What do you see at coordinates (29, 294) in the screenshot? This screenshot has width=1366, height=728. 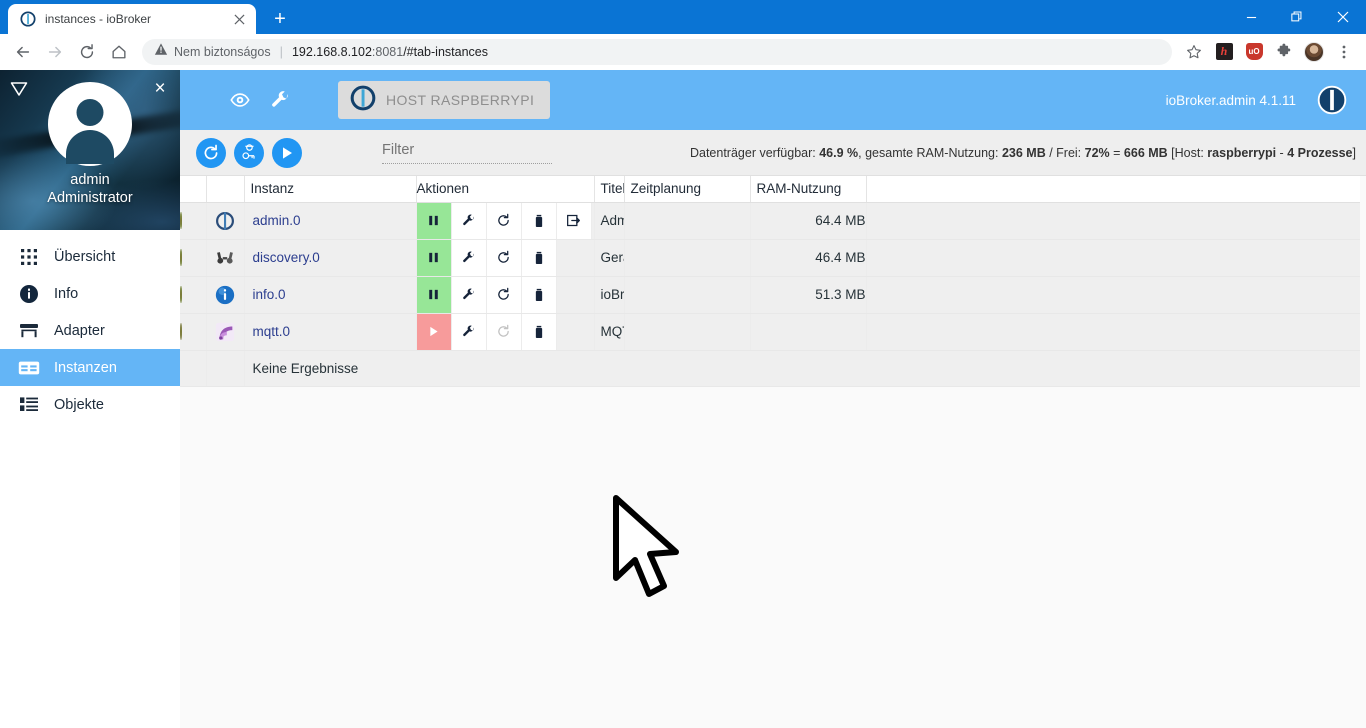 I see `info-icon` at bounding box center [29, 294].